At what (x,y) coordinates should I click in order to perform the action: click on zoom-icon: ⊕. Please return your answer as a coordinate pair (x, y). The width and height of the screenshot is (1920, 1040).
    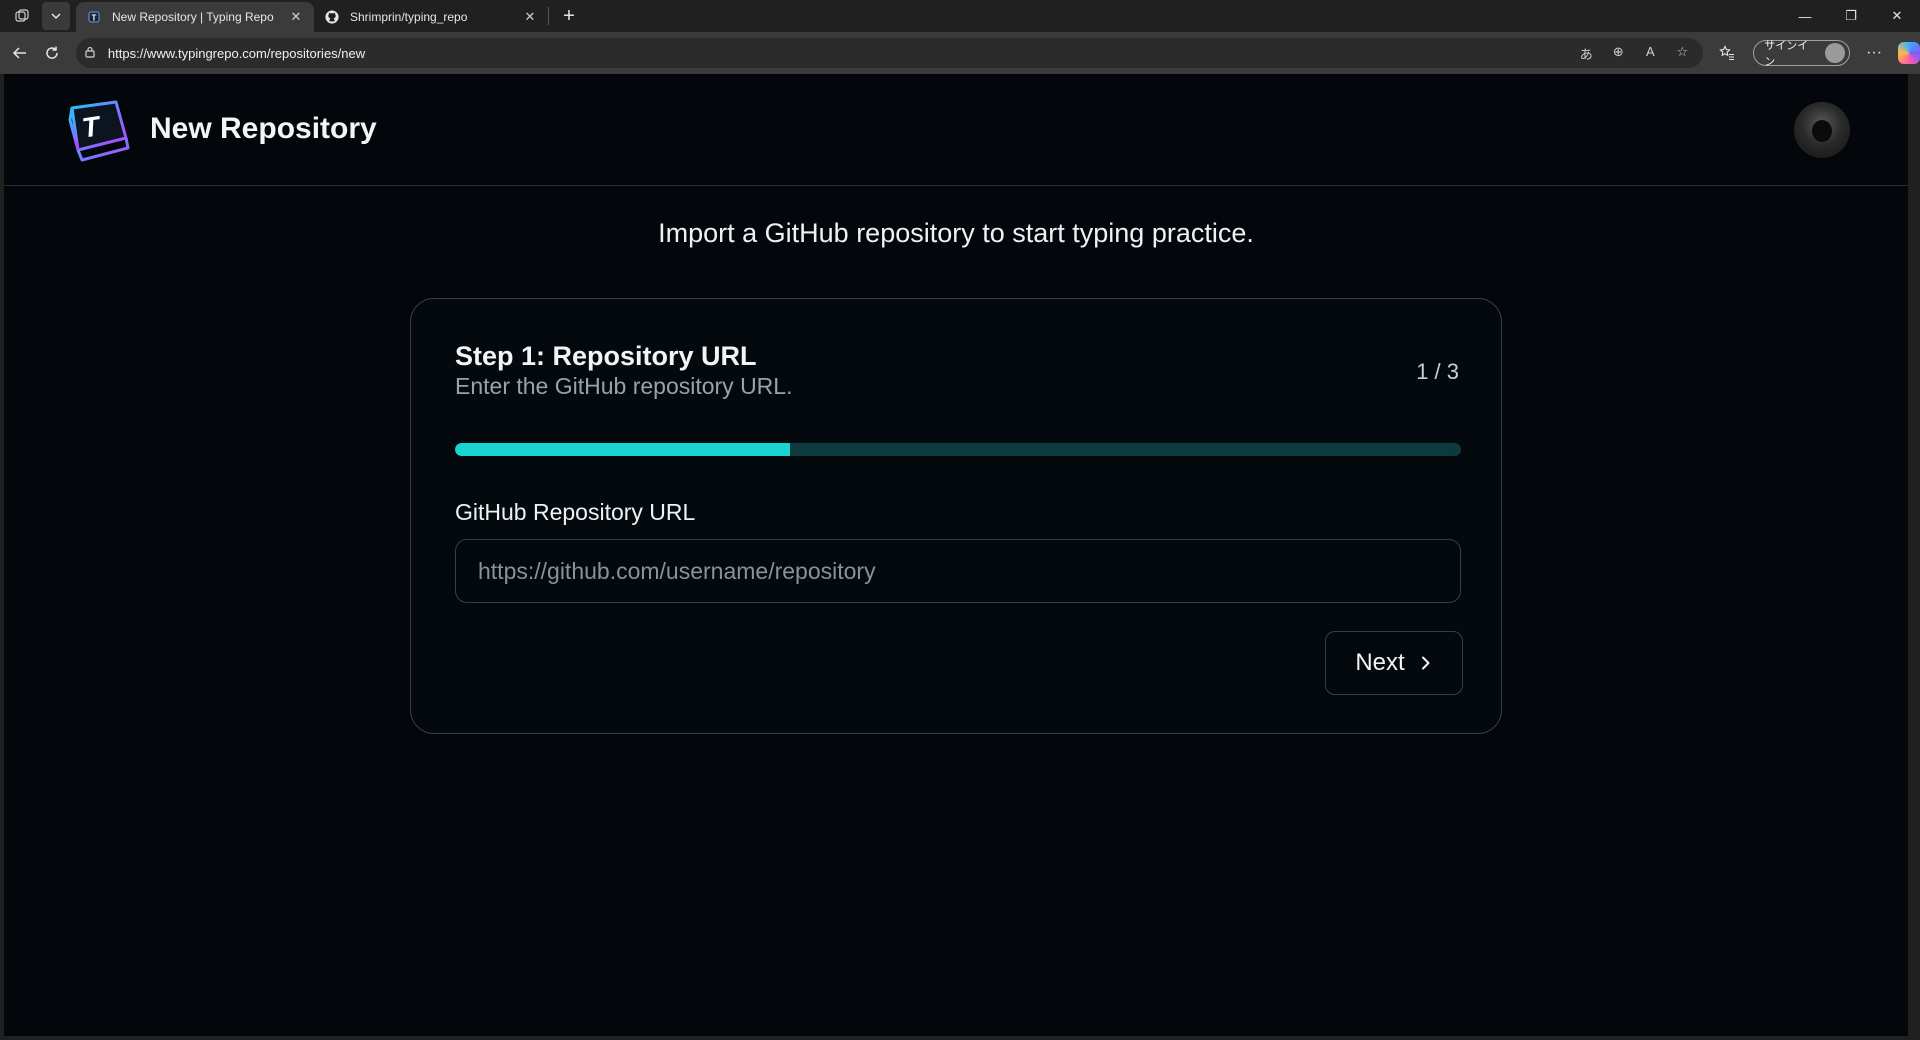
    Looking at the image, I should click on (1618, 53).